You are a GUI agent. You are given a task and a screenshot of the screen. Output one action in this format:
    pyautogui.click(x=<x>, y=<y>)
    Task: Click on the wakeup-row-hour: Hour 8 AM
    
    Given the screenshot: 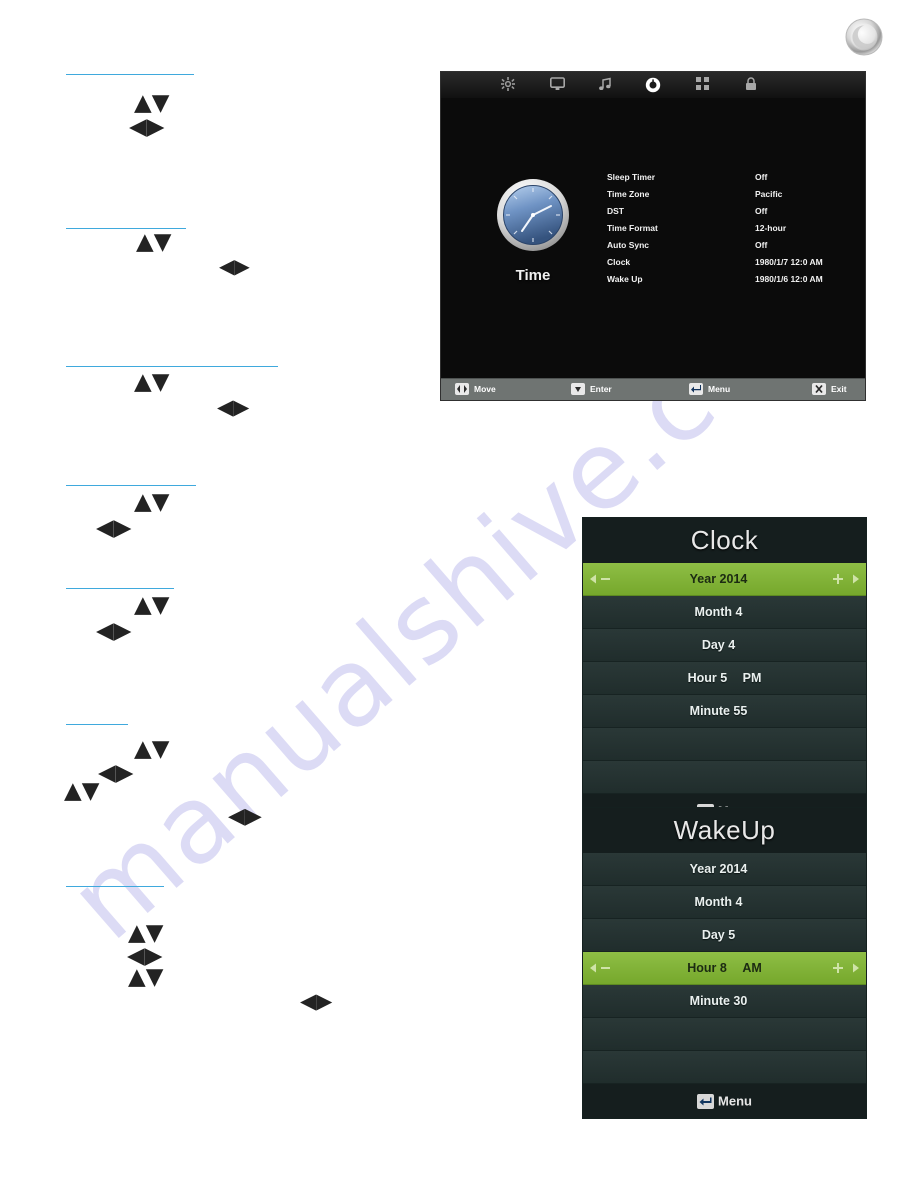 What is the action you would take?
    pyautogui.click(x=724, y=968)
    